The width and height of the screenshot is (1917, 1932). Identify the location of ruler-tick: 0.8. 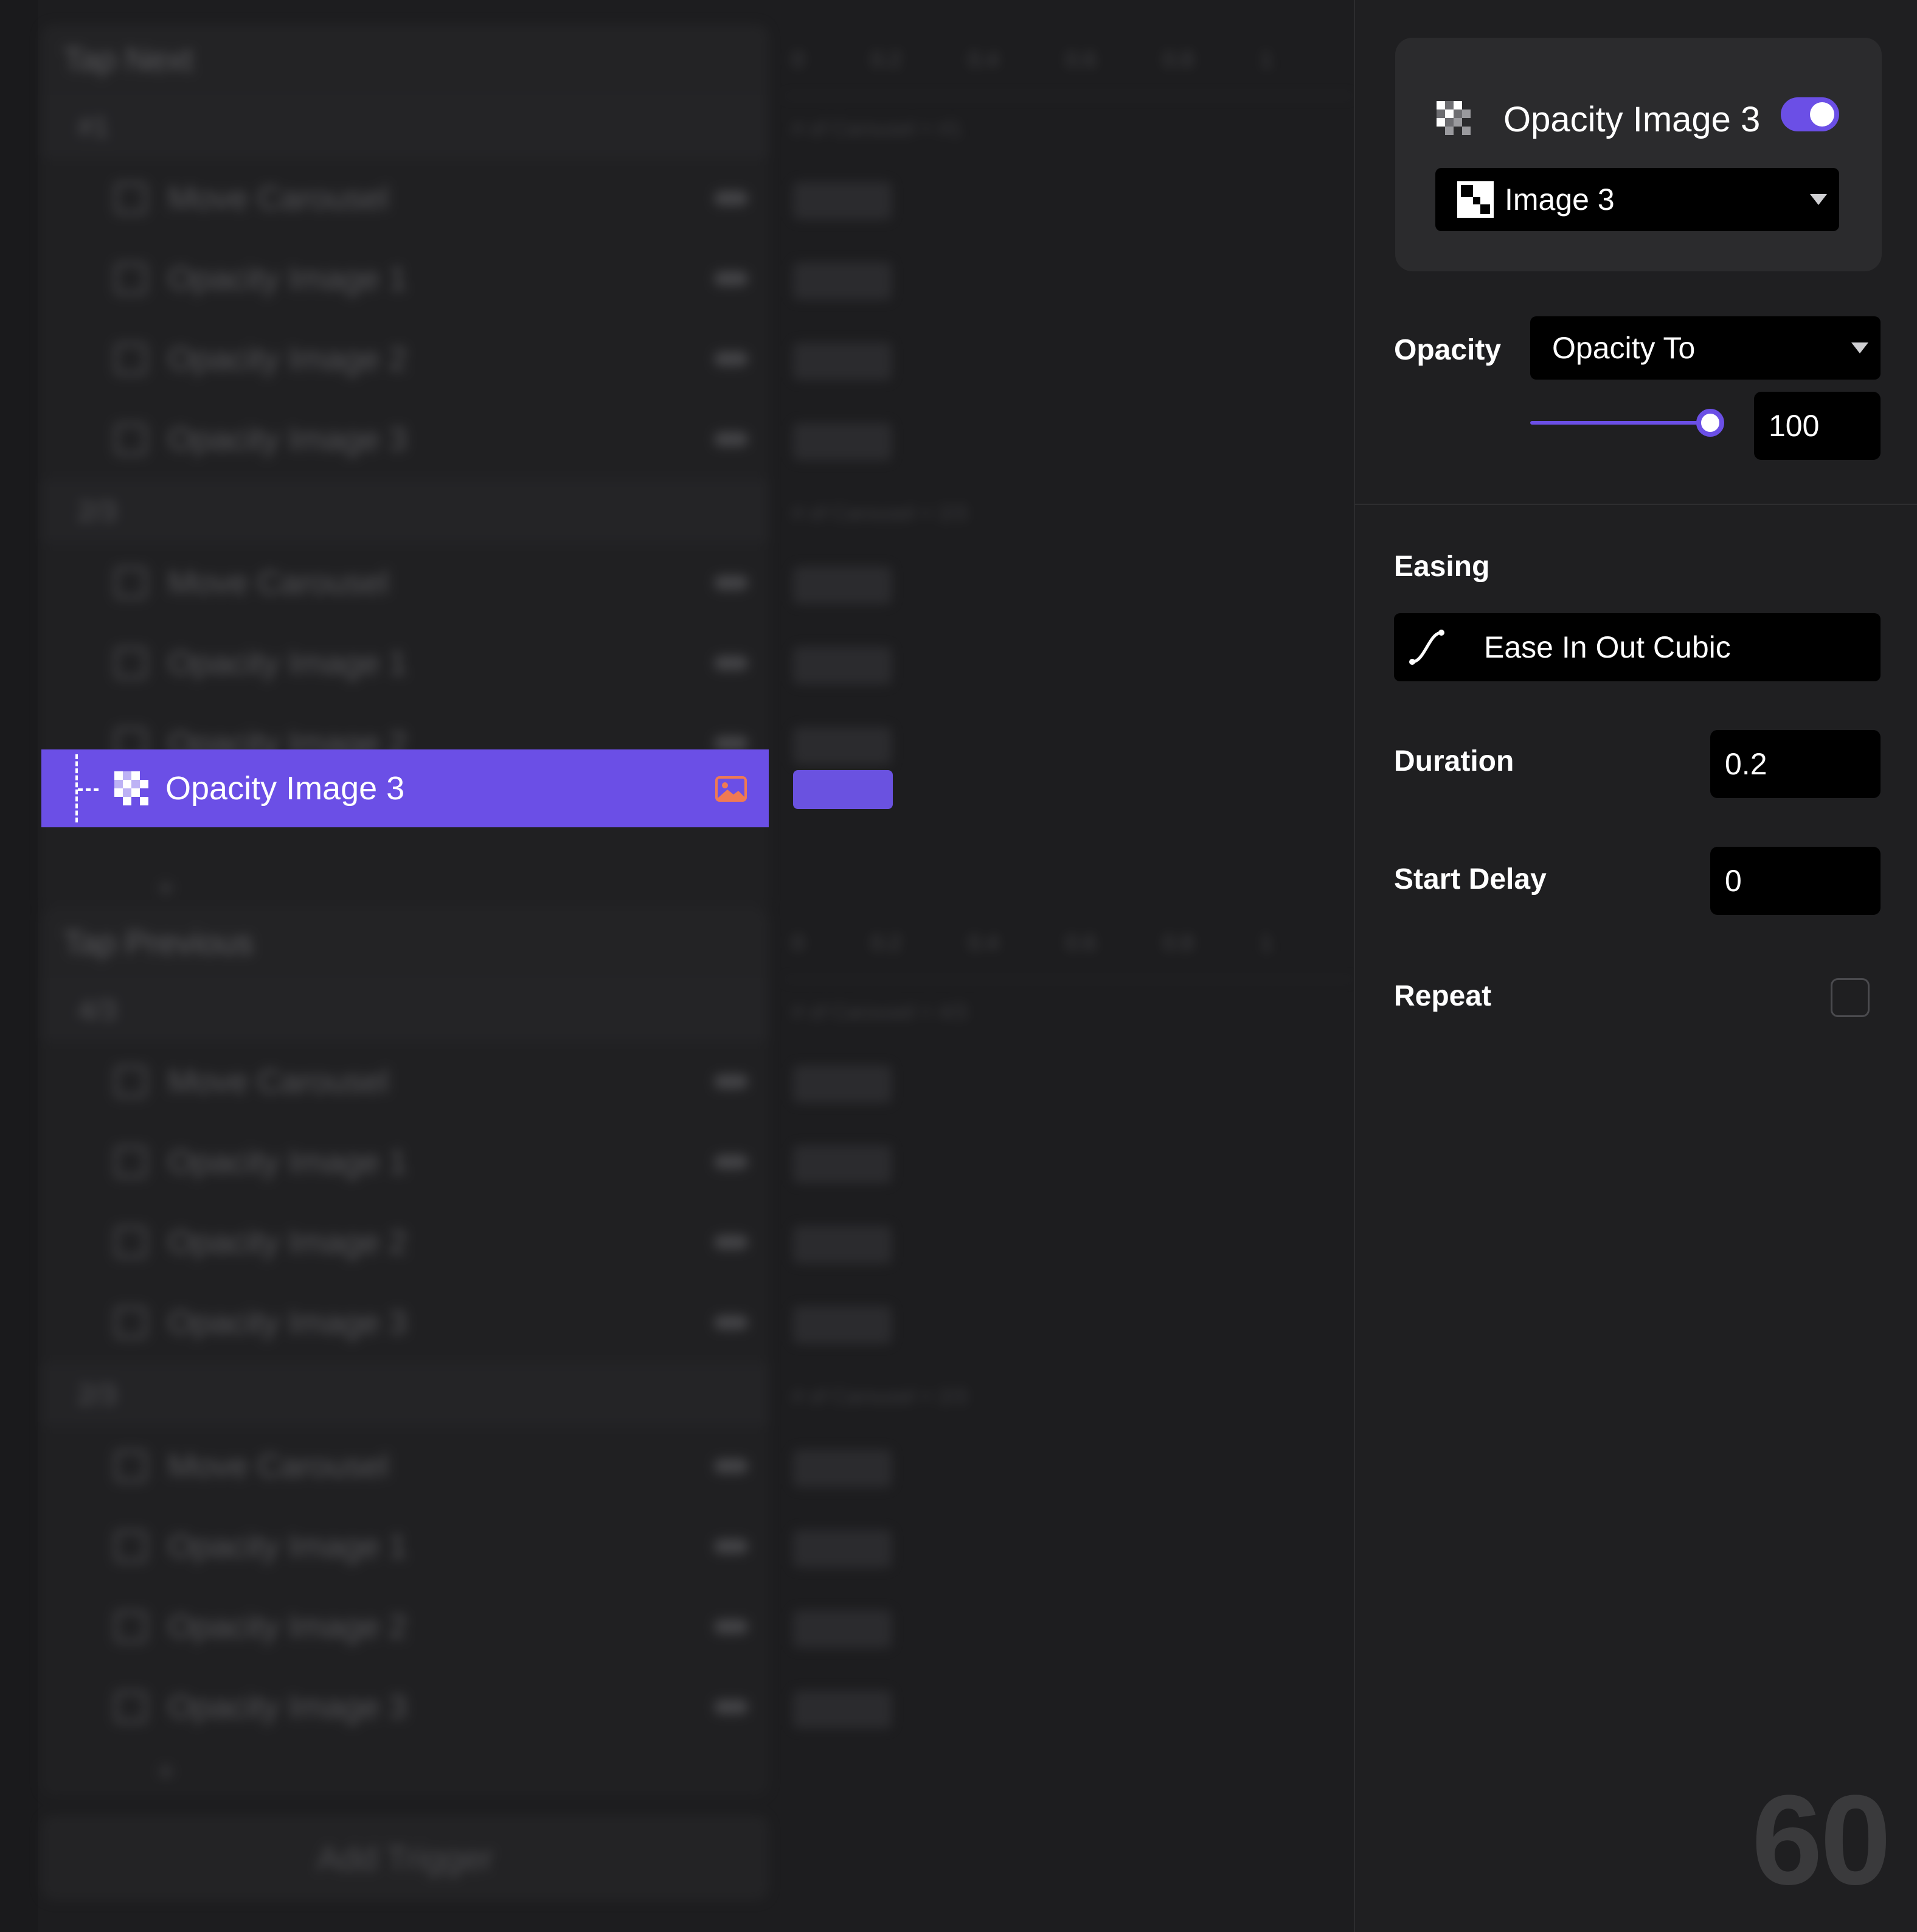
(1178, 942).